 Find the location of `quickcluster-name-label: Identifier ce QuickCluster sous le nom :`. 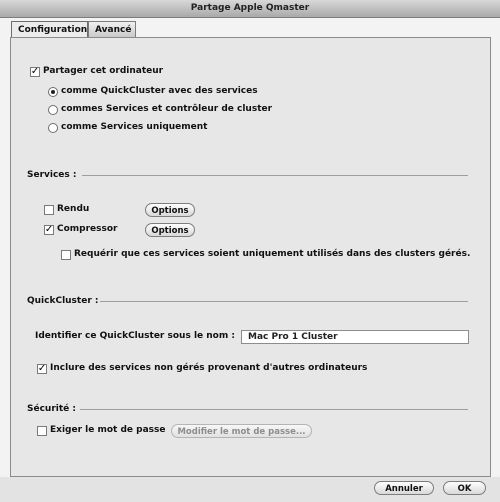

quickcluster-name-label: Identifier ce QuickCluster sous le nom : is located at coordinates (135, 336).